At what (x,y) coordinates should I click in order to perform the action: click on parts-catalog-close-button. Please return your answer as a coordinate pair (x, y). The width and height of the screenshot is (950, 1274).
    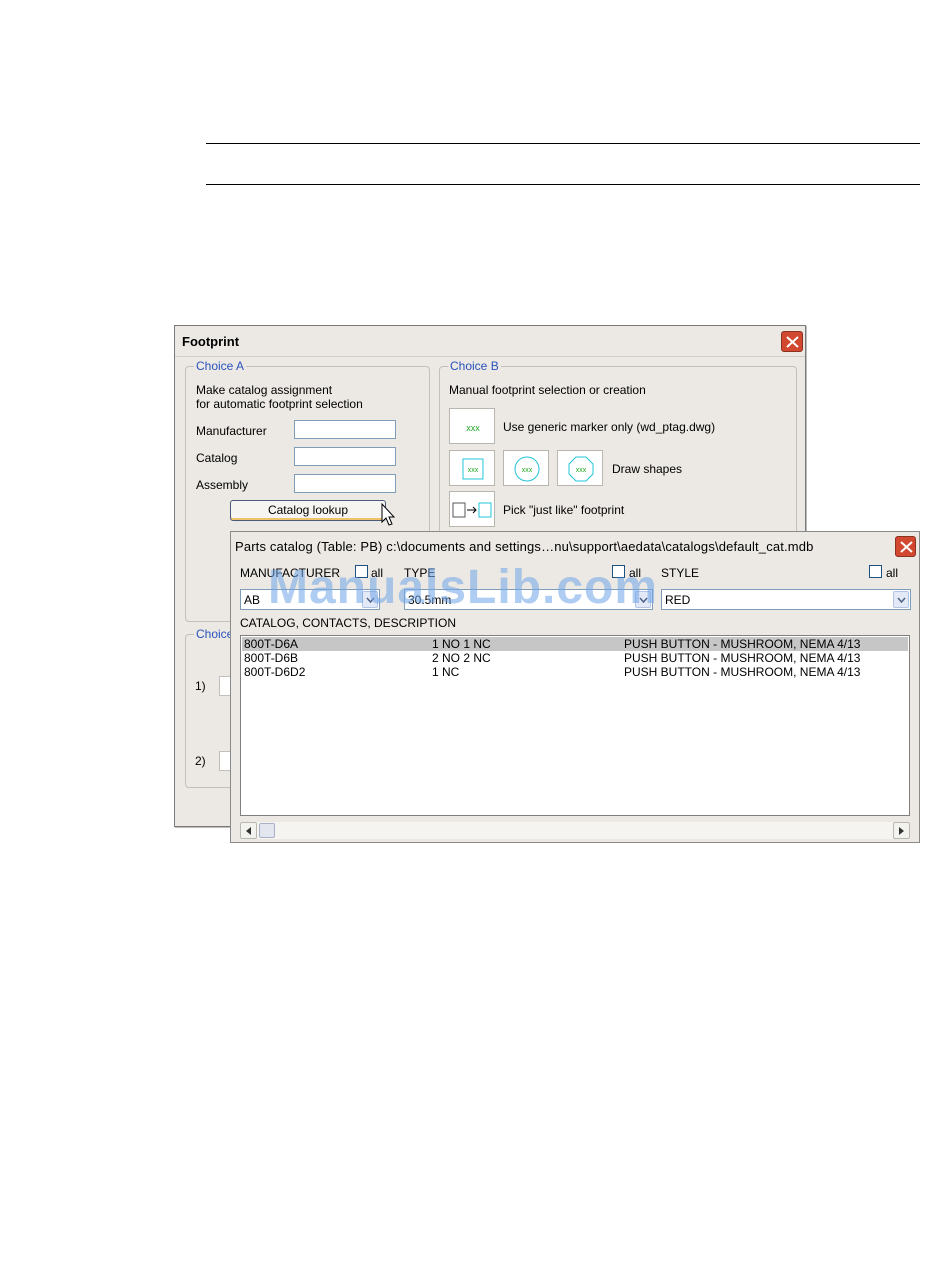
    Looking at the image, I should click on (905, 546).